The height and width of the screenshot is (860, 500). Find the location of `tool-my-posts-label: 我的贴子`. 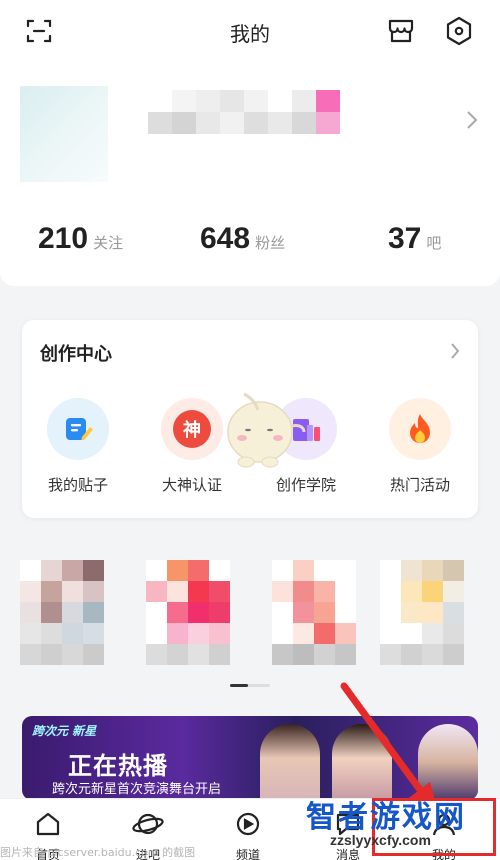

tool-my-posts-label: 我的贴子 is located at coordinates (77, 485).